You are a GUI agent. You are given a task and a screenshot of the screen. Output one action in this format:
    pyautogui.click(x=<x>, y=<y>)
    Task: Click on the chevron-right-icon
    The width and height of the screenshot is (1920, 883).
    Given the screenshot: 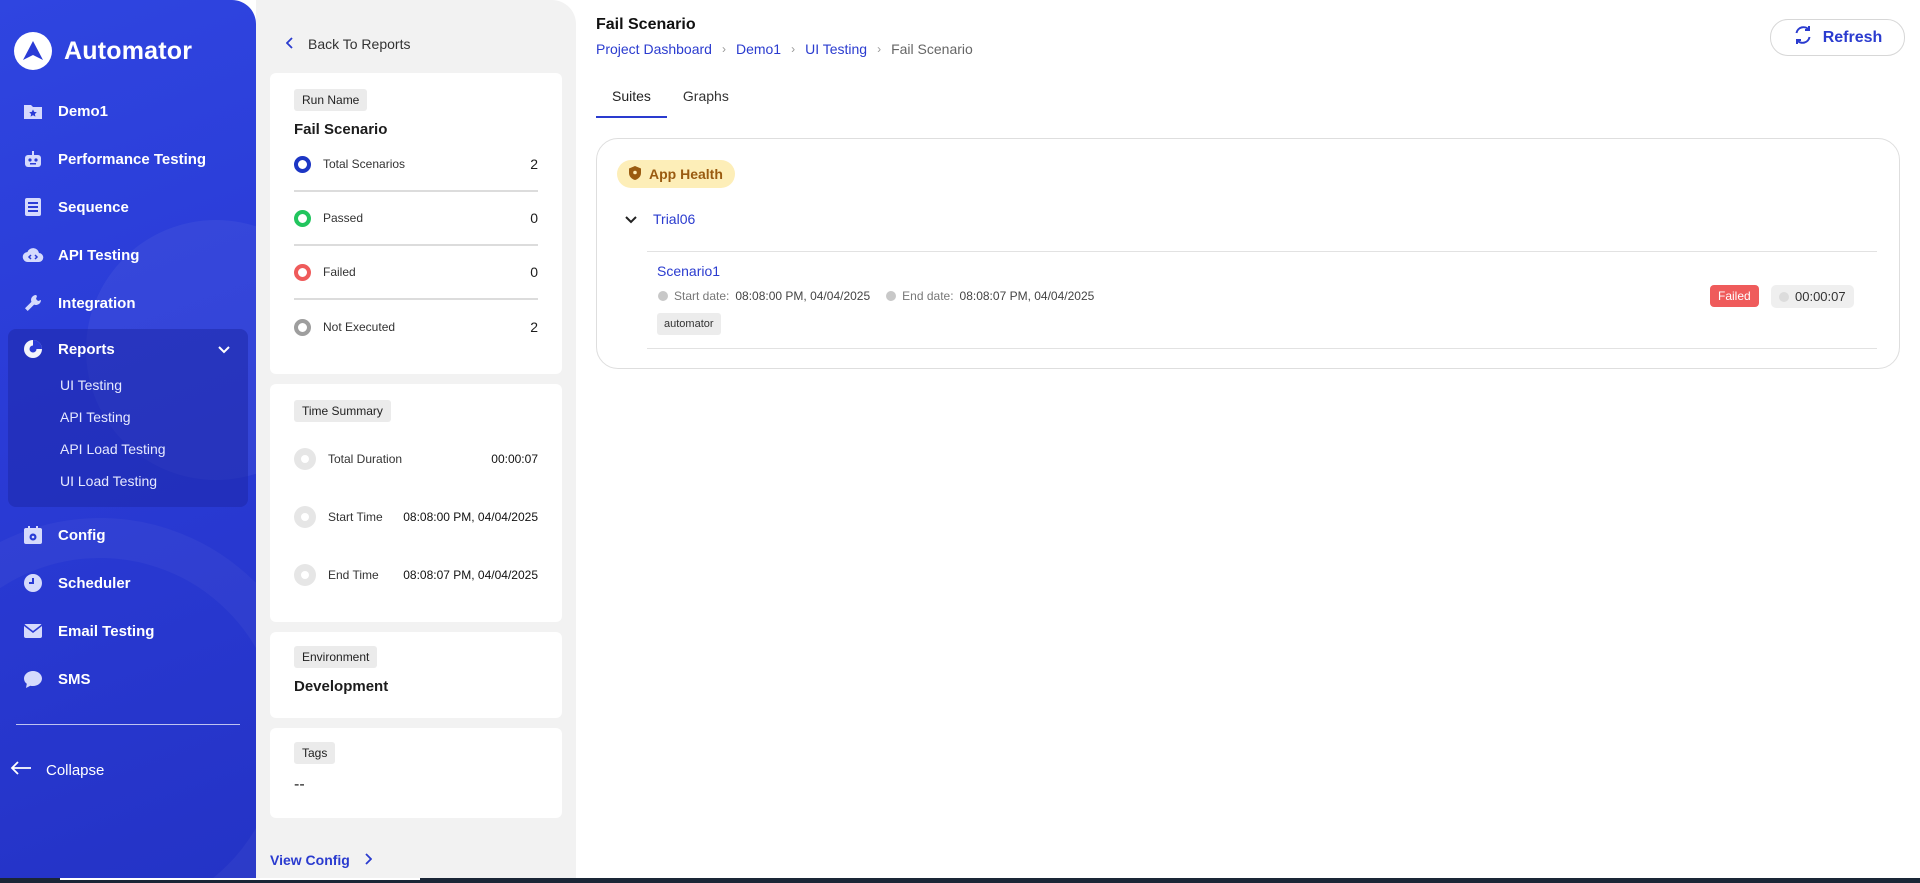 What is the action you would take?
    pyautogui.click(x=368, y=860)
    